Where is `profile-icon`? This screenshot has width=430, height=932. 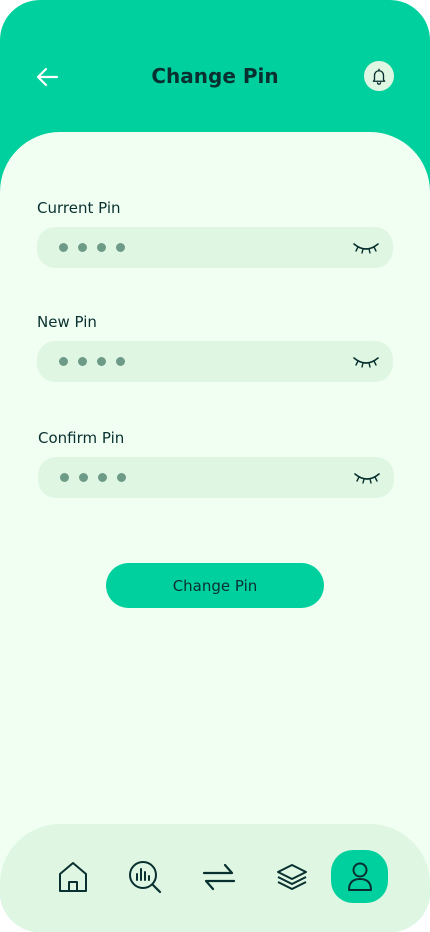 profile-icon is located at coordinates (359, 876).